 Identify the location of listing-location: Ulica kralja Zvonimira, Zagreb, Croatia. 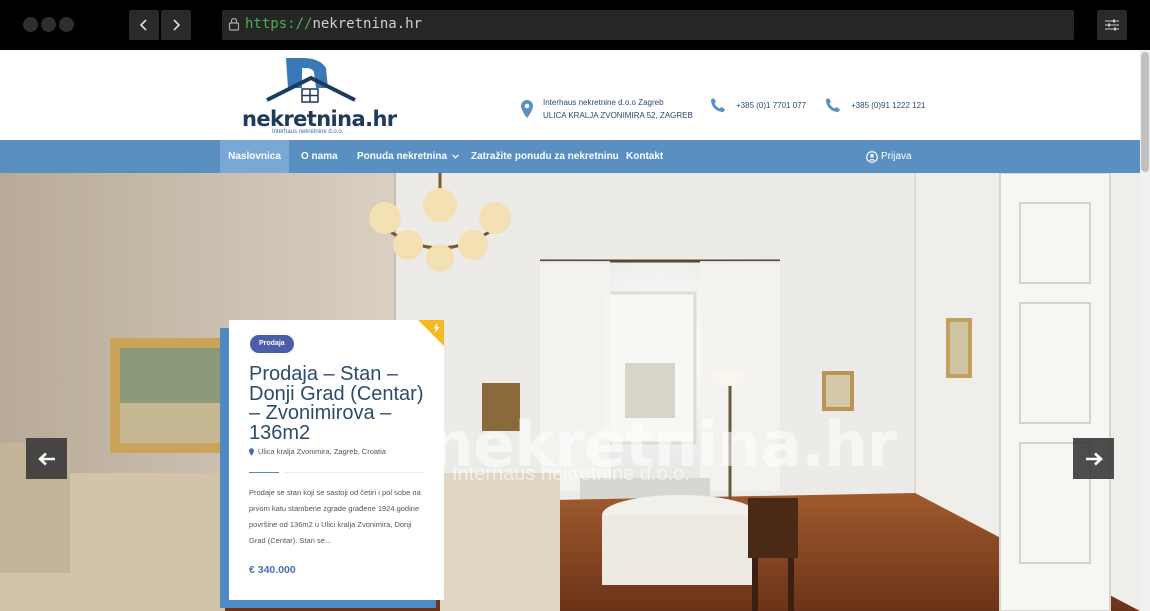
(317, 451).